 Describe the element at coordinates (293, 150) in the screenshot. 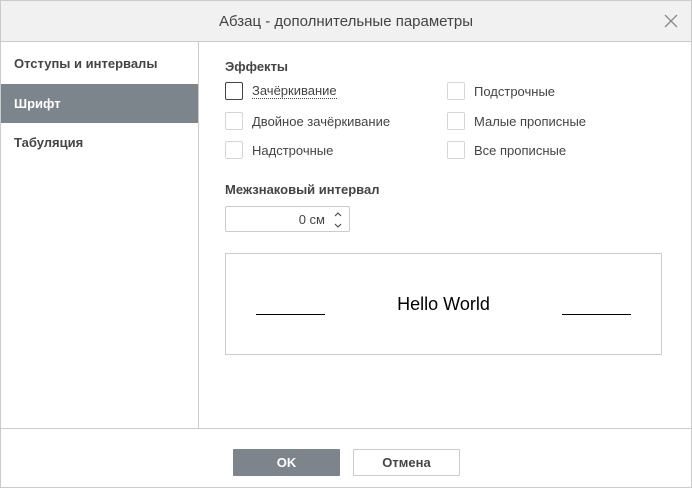

I see `superscript-label: Надстрочные` at that location.